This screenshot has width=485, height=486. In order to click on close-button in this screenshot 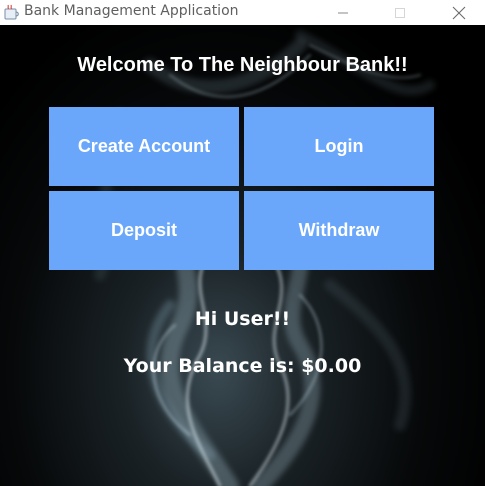, I will do `click(459, 12)`.